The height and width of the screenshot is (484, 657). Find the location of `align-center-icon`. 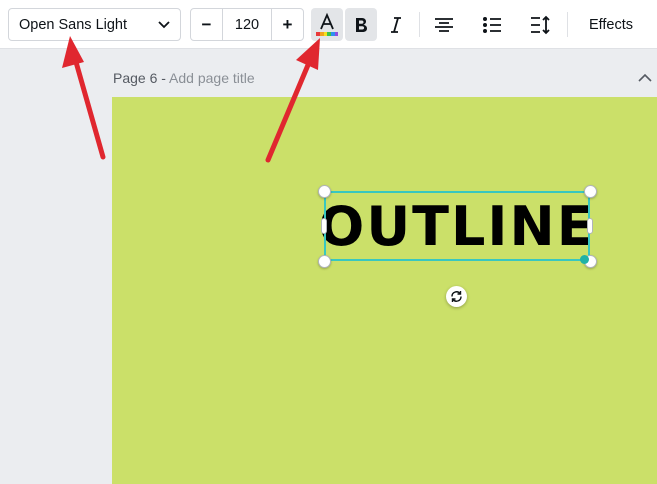

align-center-icon is located at coordinates (444, 24).